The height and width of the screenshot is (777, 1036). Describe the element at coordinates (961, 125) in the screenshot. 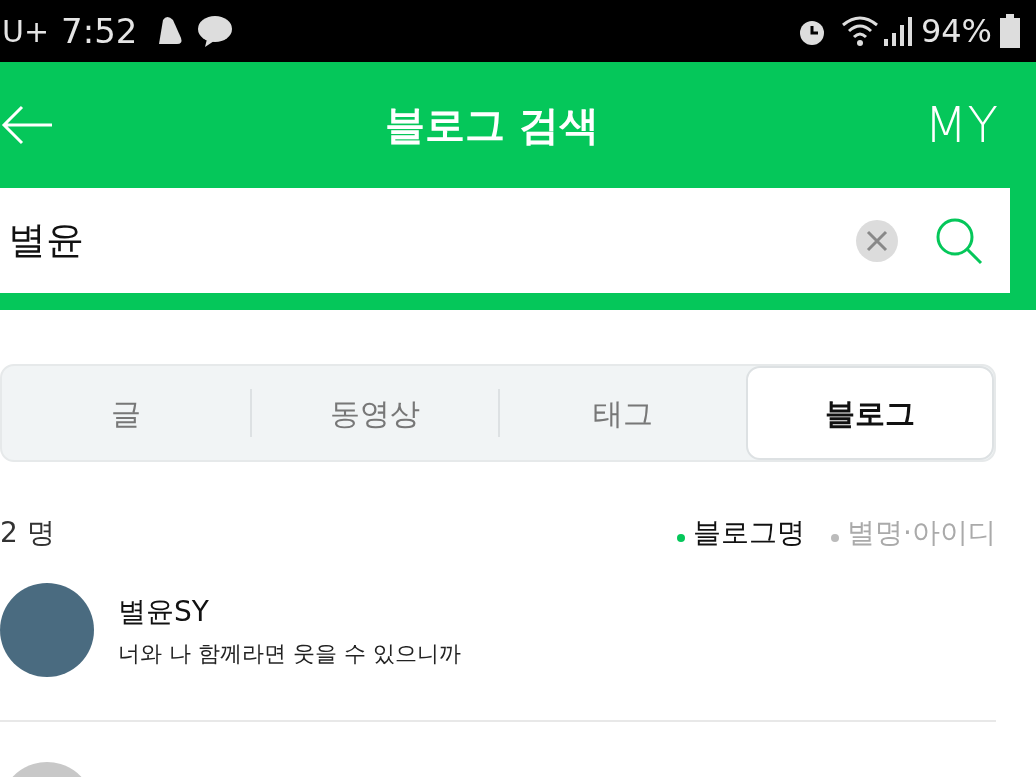

I see `my-button: MY` at that location.